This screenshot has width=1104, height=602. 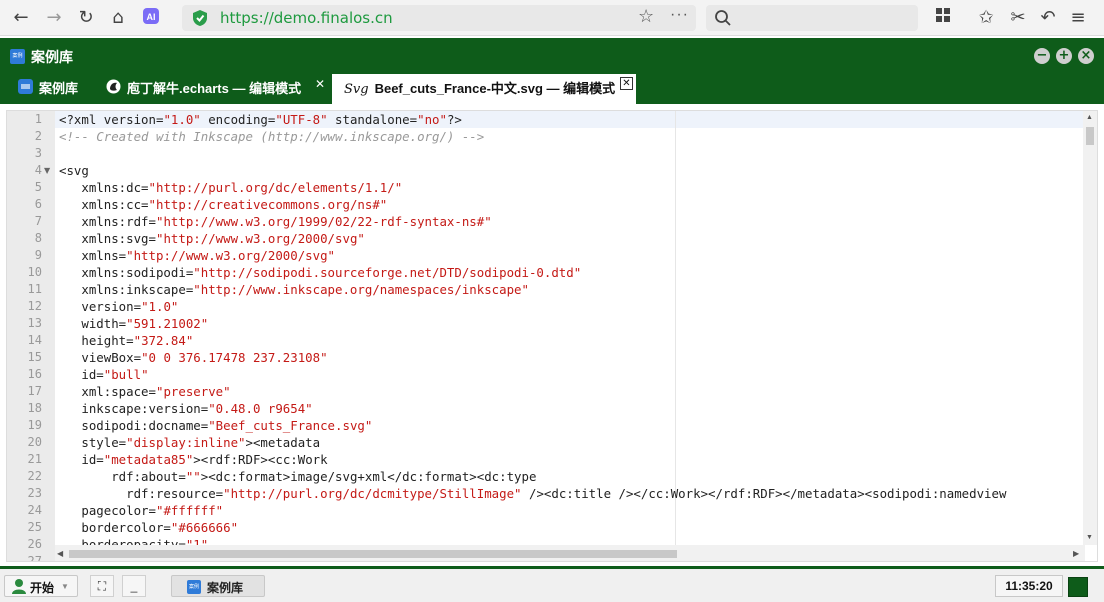 I want to click on line-number: 19, so click(x=34, y=425).